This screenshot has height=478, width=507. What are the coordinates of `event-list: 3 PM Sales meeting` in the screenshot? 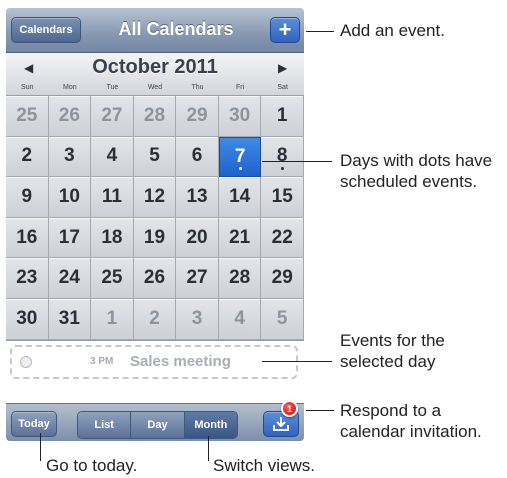 It's located at (155, 371).